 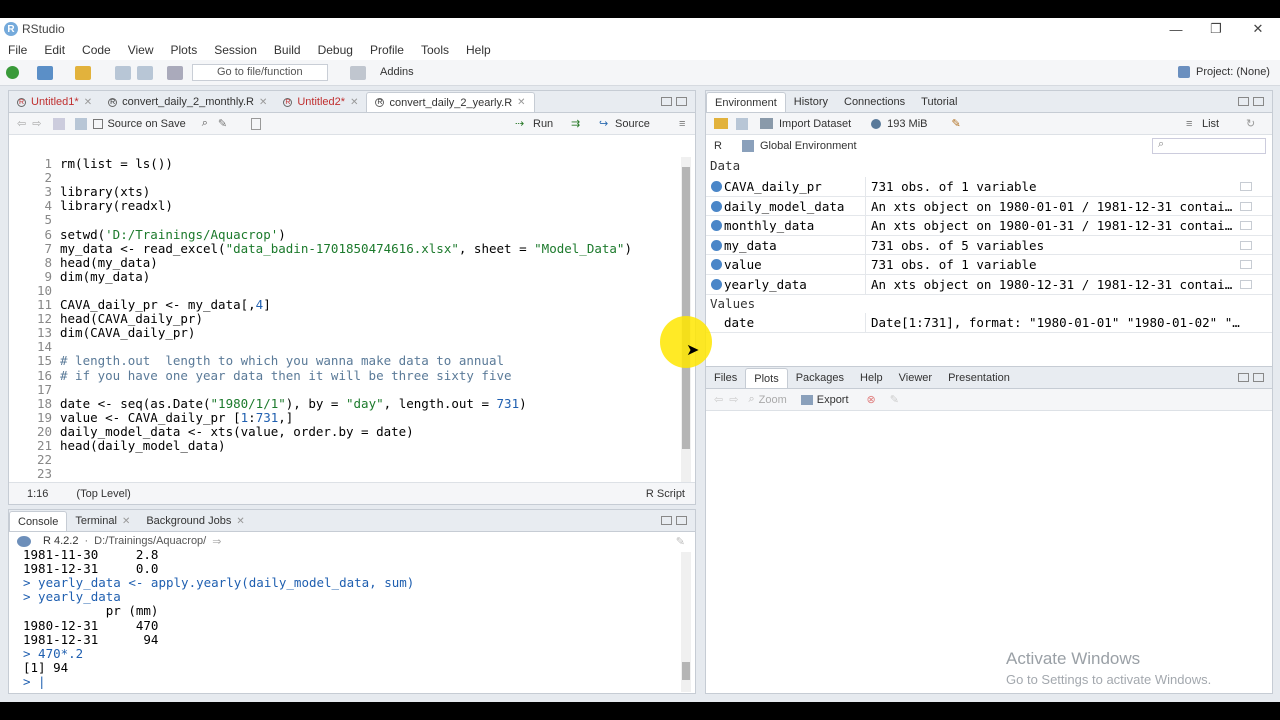 What do you see at coordinates (979, 378) in the screenshot?
I see `tab-presentation: Presentation` at bounding box center [979, 378].